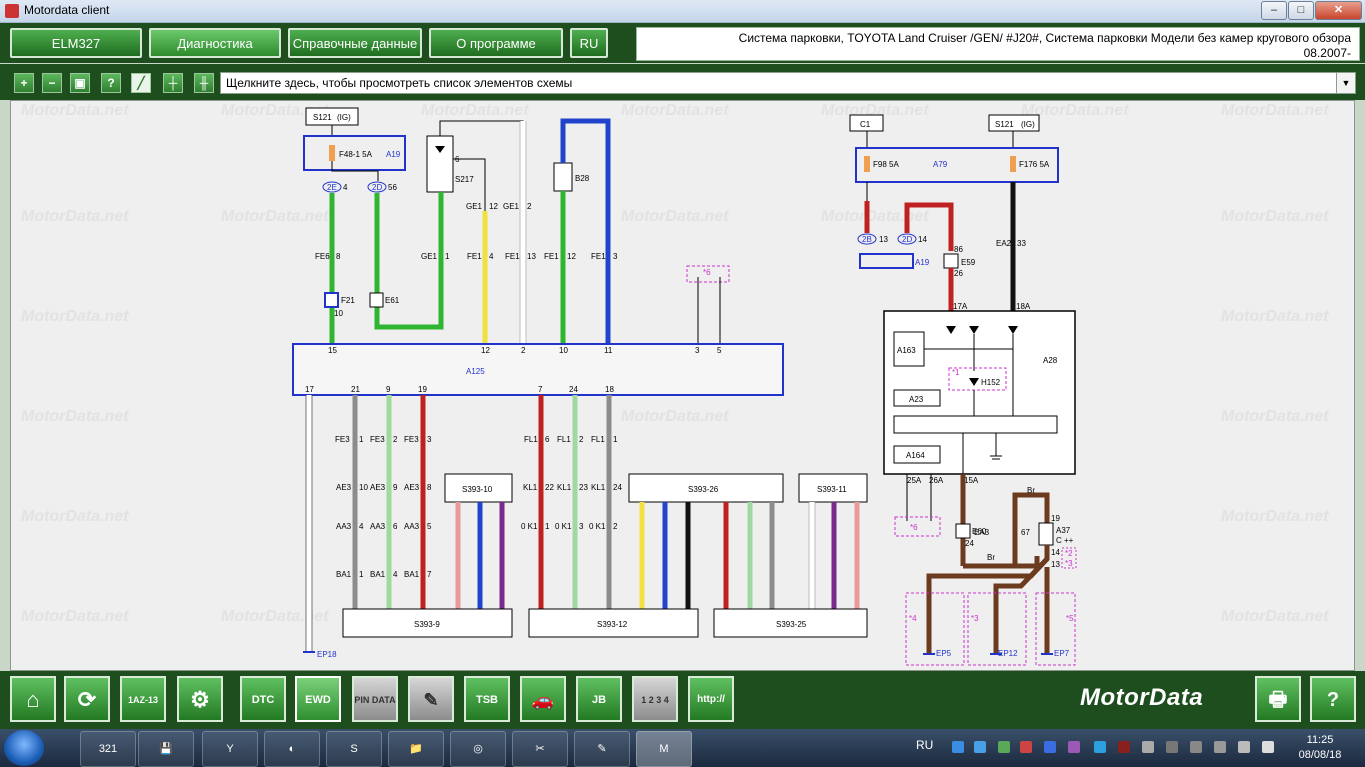  Describe the element at coordinates (215, 43) in the screenshot. I see `menu-diagnostics: Диагностика` at that location.